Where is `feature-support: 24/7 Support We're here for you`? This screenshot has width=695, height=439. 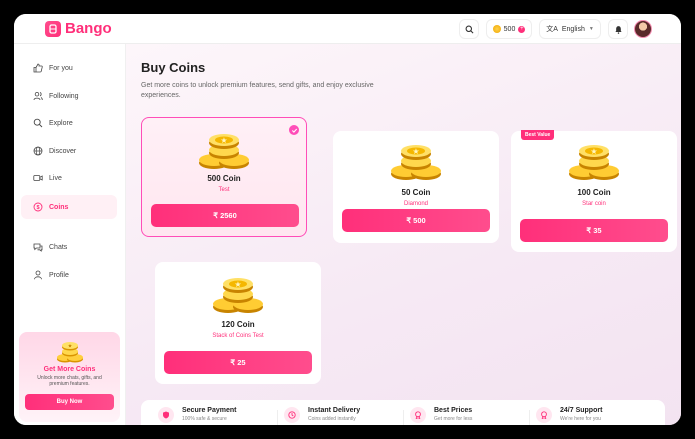
feature-support: 24/7 Support We're here for you is located at coordinates (569, 416).